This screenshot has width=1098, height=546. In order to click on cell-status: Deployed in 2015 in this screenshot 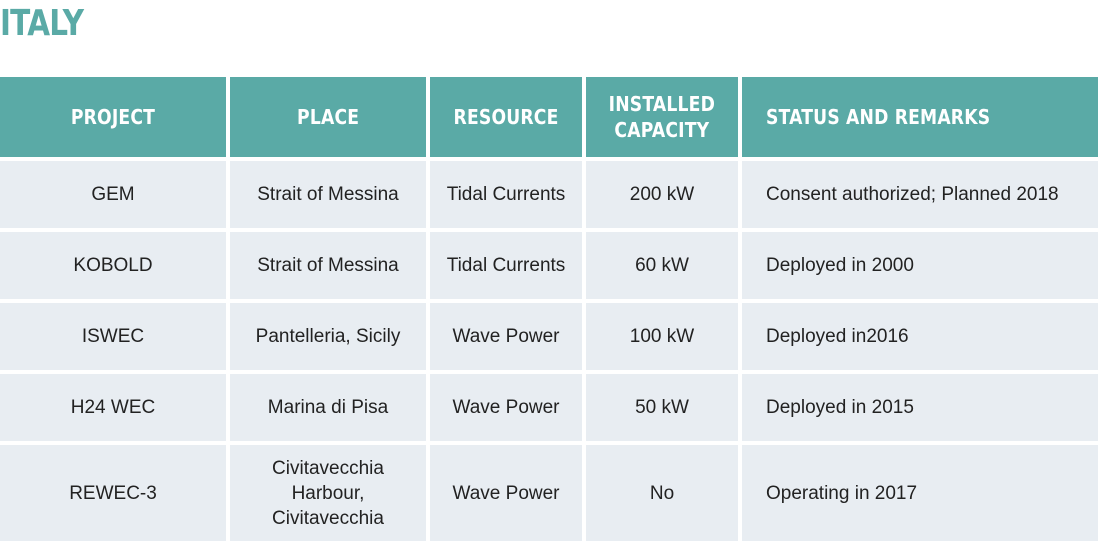, I will do `click(920, 407)`.